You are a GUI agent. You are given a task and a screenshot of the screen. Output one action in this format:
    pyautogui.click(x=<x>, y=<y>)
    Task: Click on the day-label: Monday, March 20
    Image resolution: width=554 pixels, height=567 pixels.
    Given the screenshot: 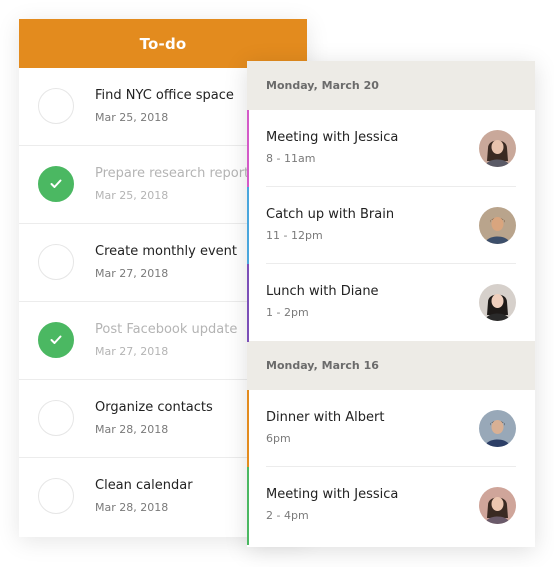 What is the action you would take?
    pyautogui.click(x=322, y=85)
    